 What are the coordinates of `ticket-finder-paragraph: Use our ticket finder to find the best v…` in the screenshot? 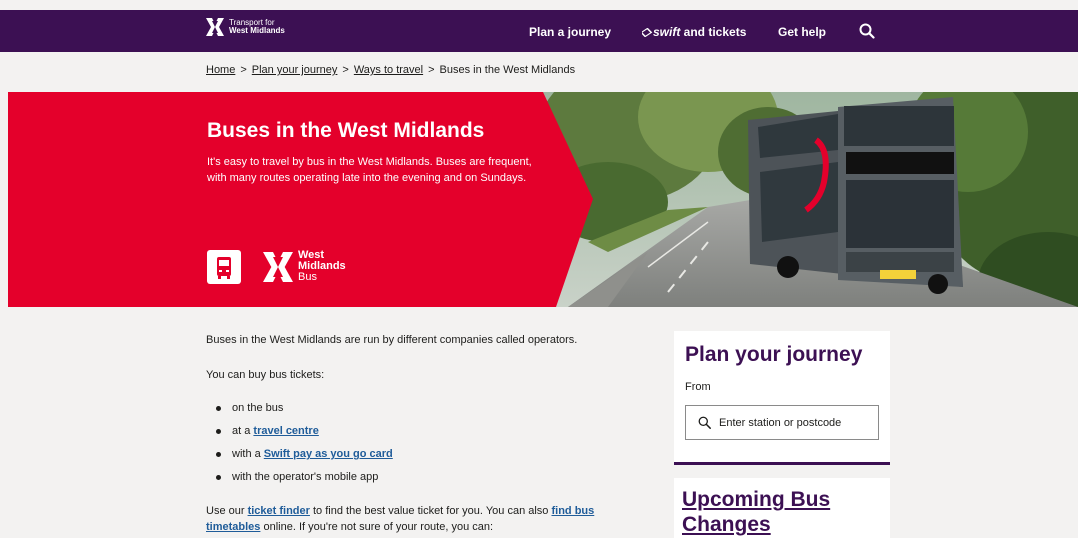 It's located at (416, 519).